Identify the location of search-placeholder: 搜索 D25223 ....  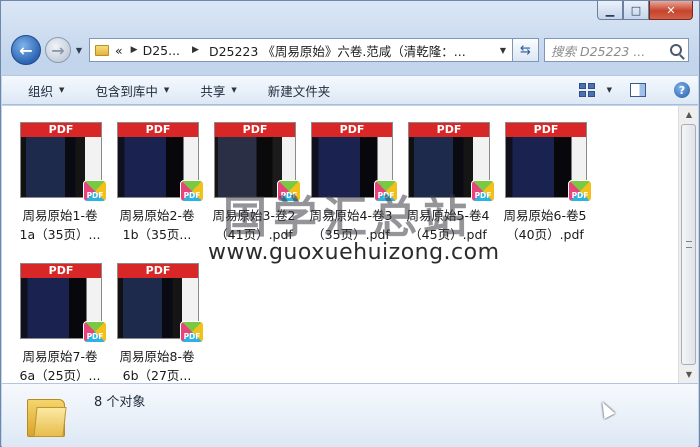
(598, 51).